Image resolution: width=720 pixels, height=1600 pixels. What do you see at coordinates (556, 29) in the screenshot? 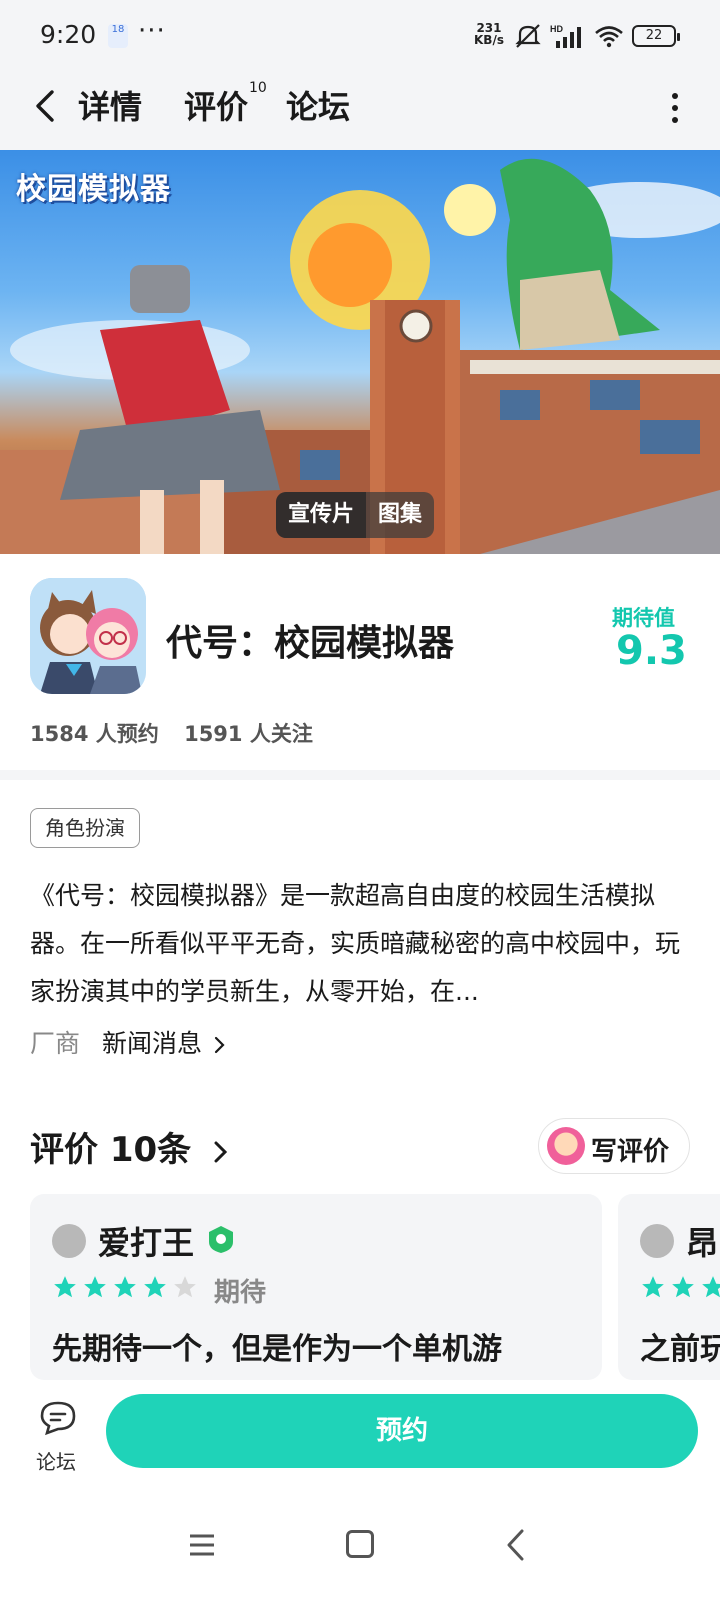
I see `svg-text: HD` at bounding box center [556, 29].